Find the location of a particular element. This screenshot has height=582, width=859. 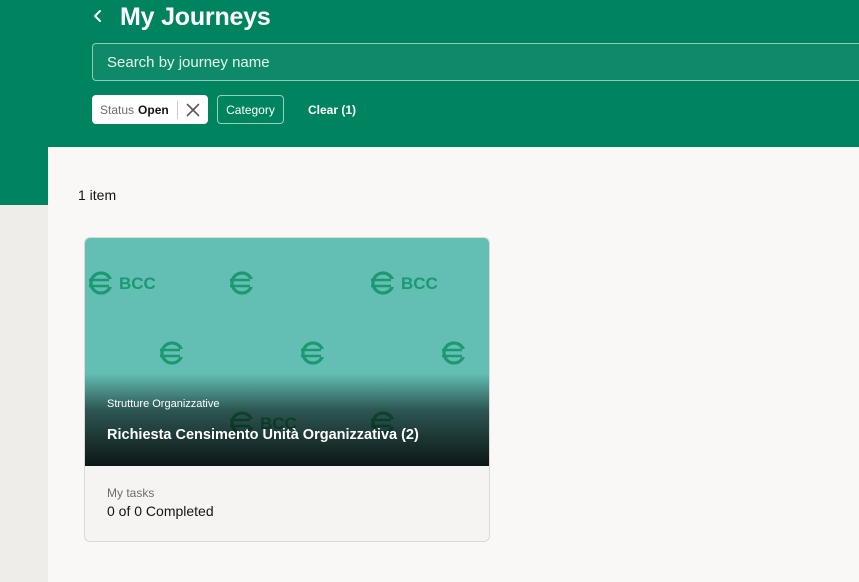

status-filter-value: Open is located at coordinates (153, 109).